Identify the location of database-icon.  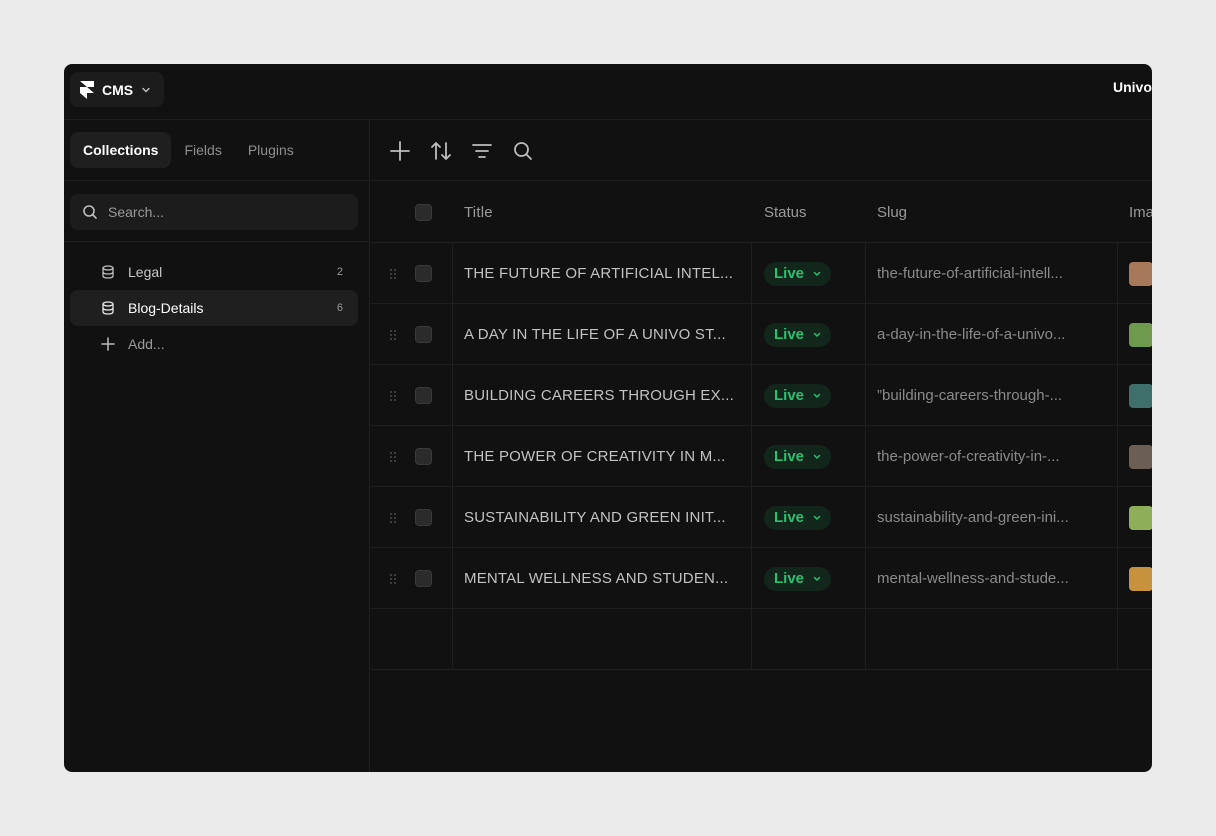
(108, 308).